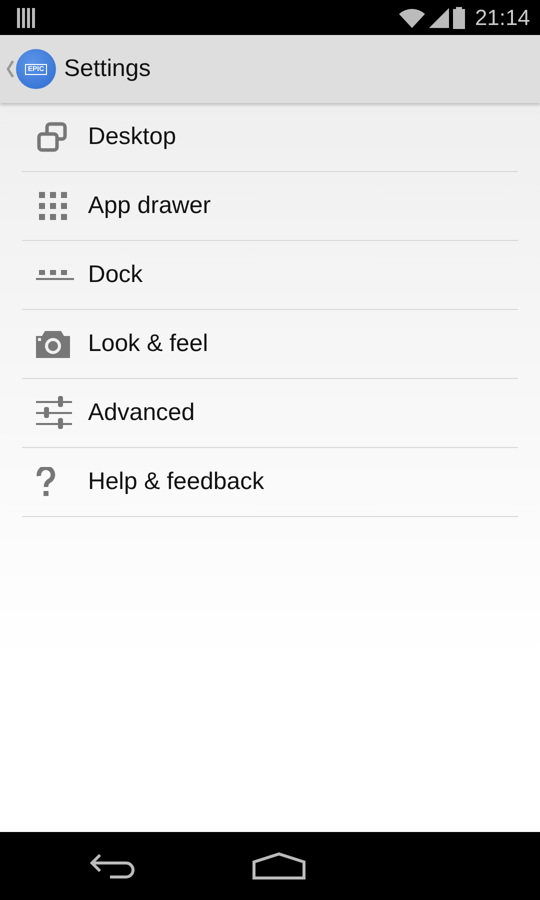 The width and height of the screenshot is (540, 900). Describe the element at coordinates (458, 17) in the screenshot. I see `battery-icon` at that location.